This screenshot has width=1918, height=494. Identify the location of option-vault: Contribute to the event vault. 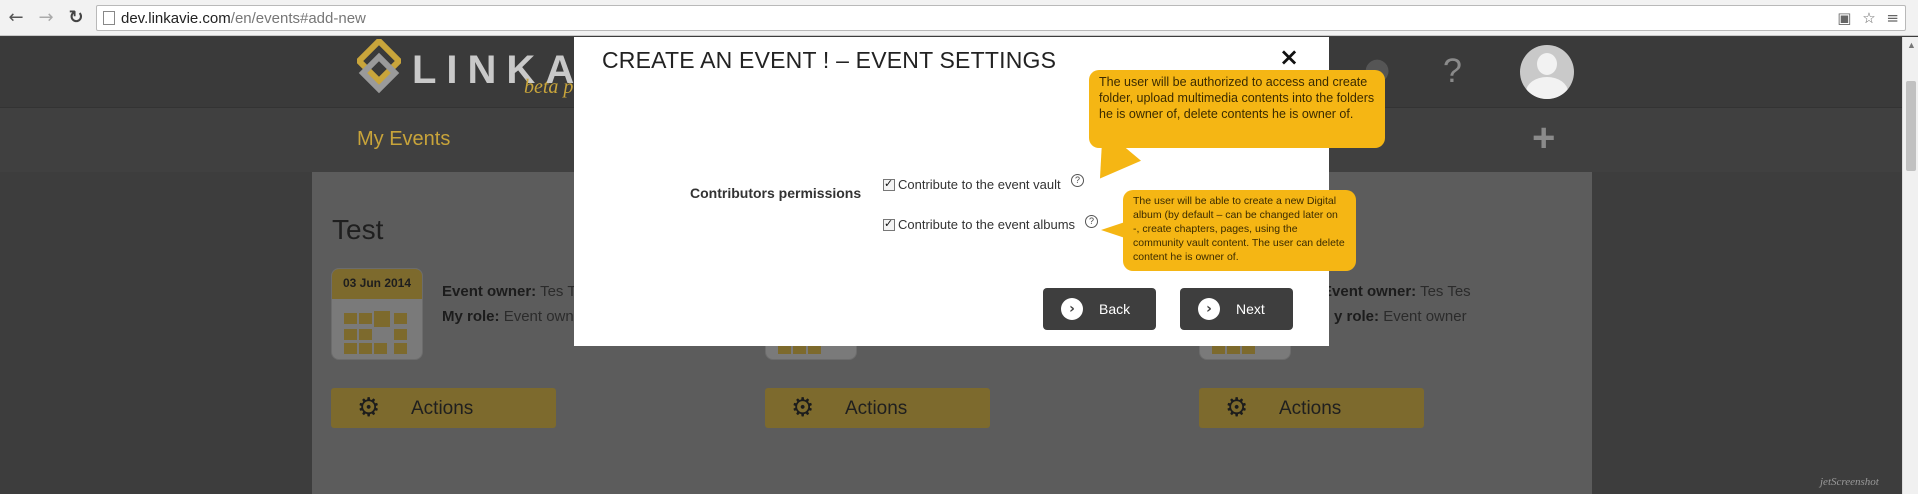
(972, 184).